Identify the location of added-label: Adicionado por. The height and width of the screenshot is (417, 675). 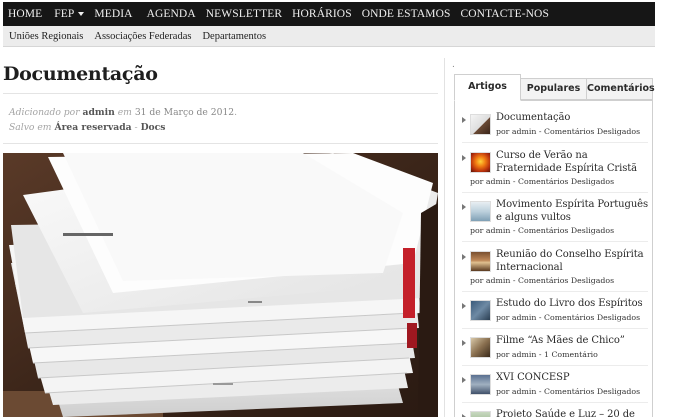
(44, 112).